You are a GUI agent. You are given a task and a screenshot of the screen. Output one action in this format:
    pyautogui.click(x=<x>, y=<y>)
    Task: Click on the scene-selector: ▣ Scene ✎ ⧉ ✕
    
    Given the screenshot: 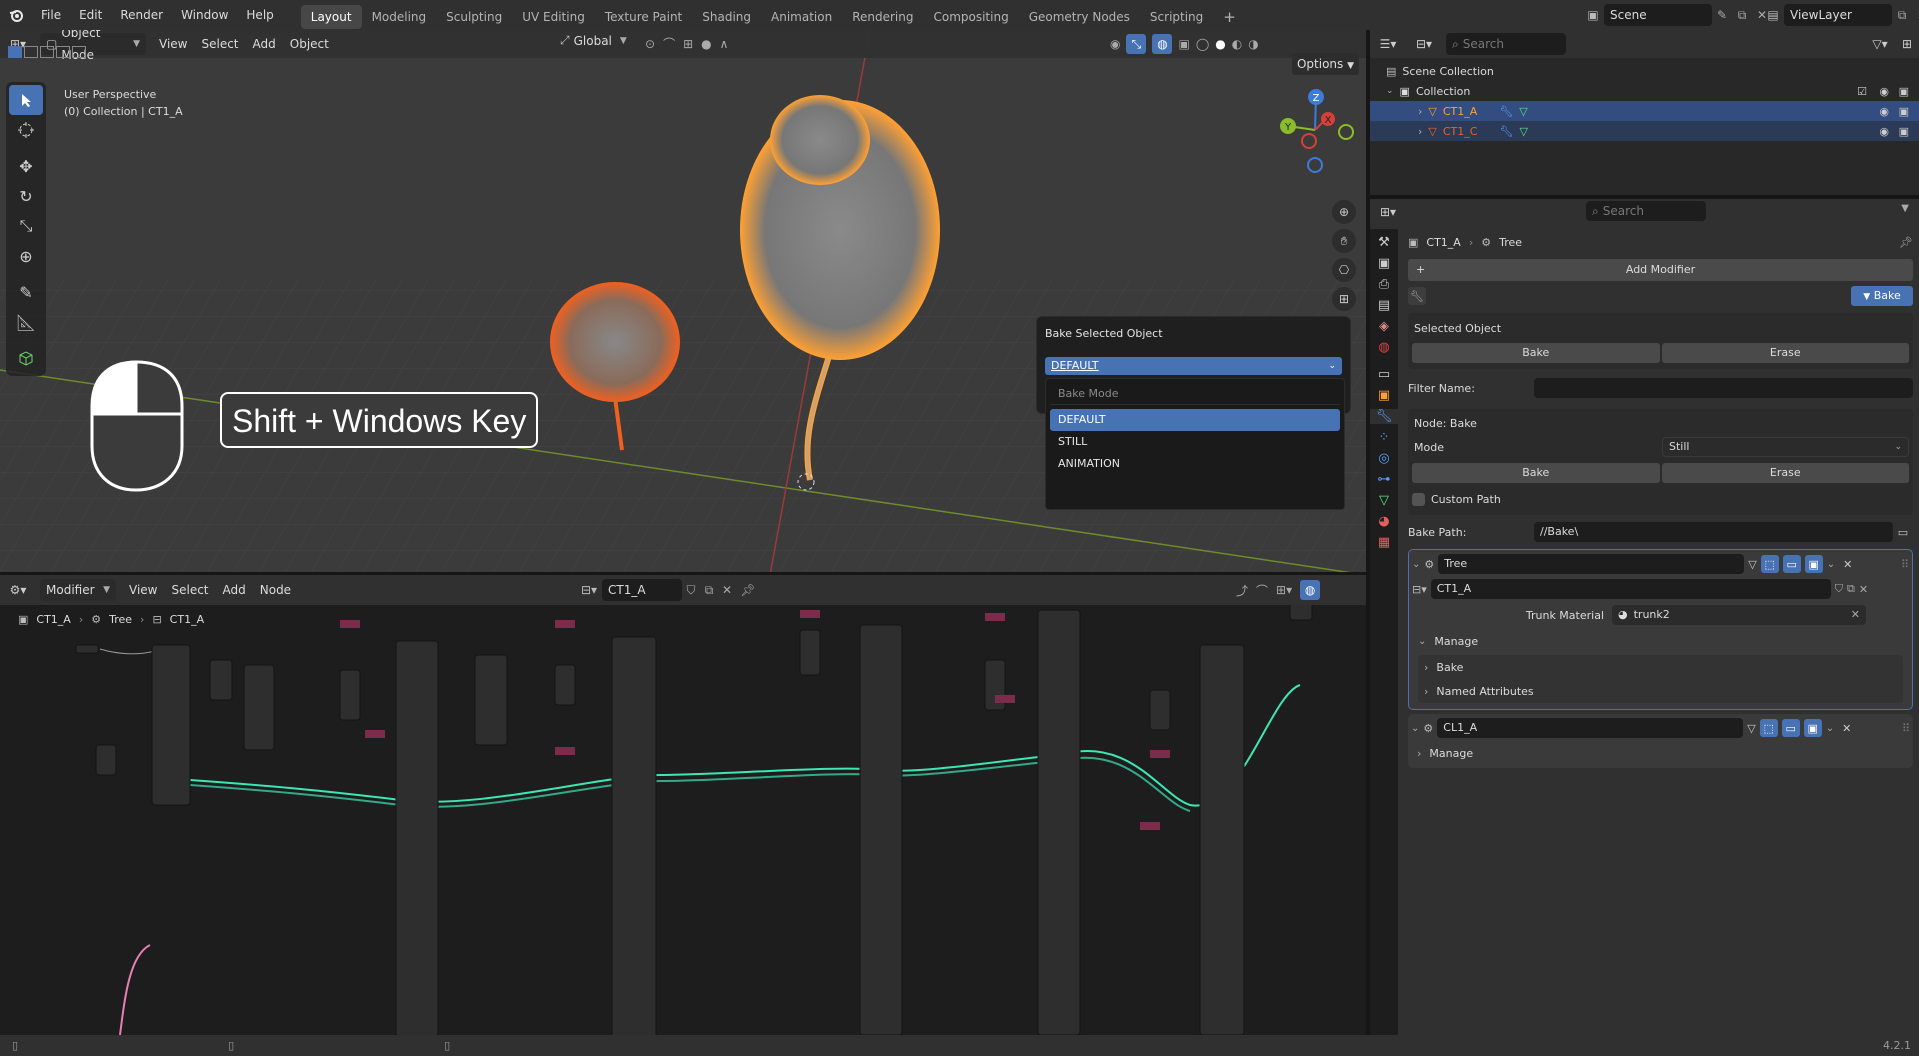 What is the action you would take?
    pyautogui.click(x=1677, y=15)
    